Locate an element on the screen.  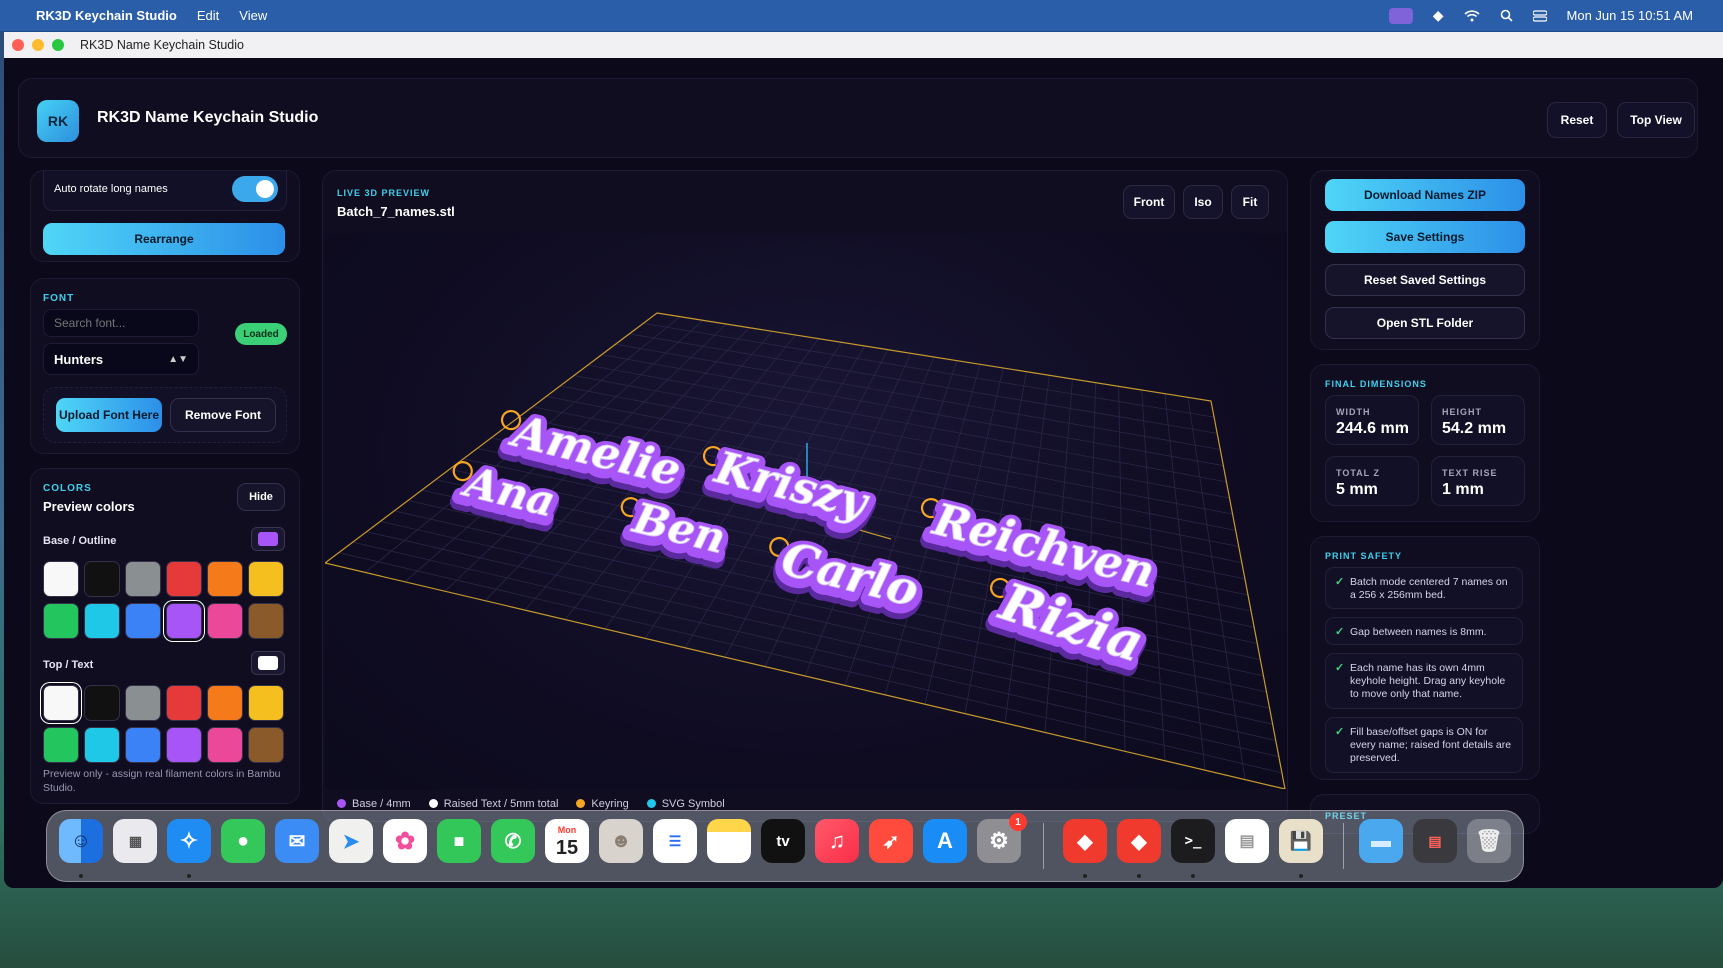
menu-clock: Mon Jun 15 10:51 AM is located at coordinates (1630, 15).